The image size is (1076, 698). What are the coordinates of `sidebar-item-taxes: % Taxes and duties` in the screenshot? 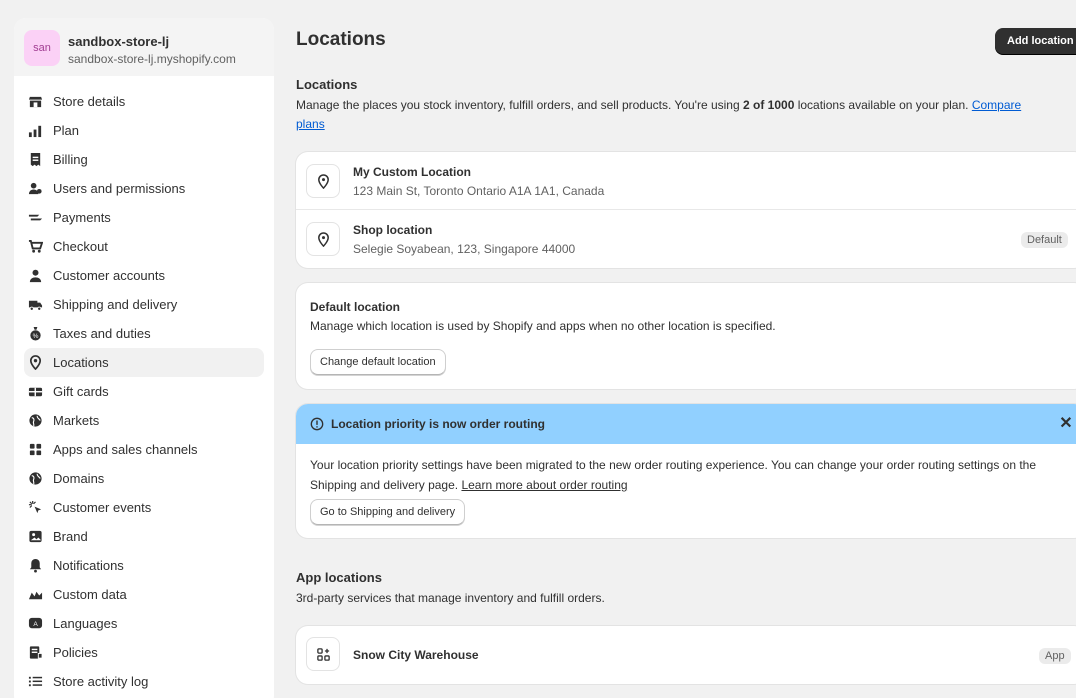 It's located at (144, 333).